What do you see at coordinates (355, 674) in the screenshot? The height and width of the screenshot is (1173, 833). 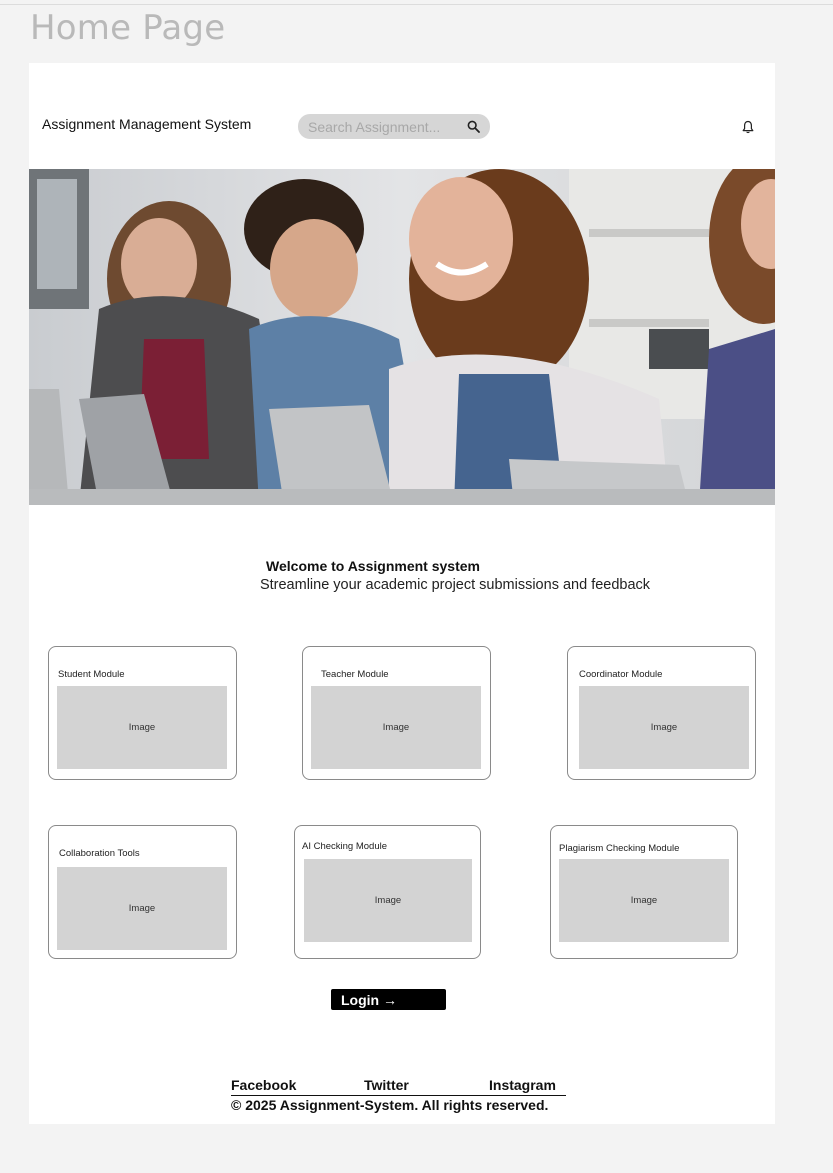 I see `module-card-label: Teacher Module` at bounding box center [355, 674].